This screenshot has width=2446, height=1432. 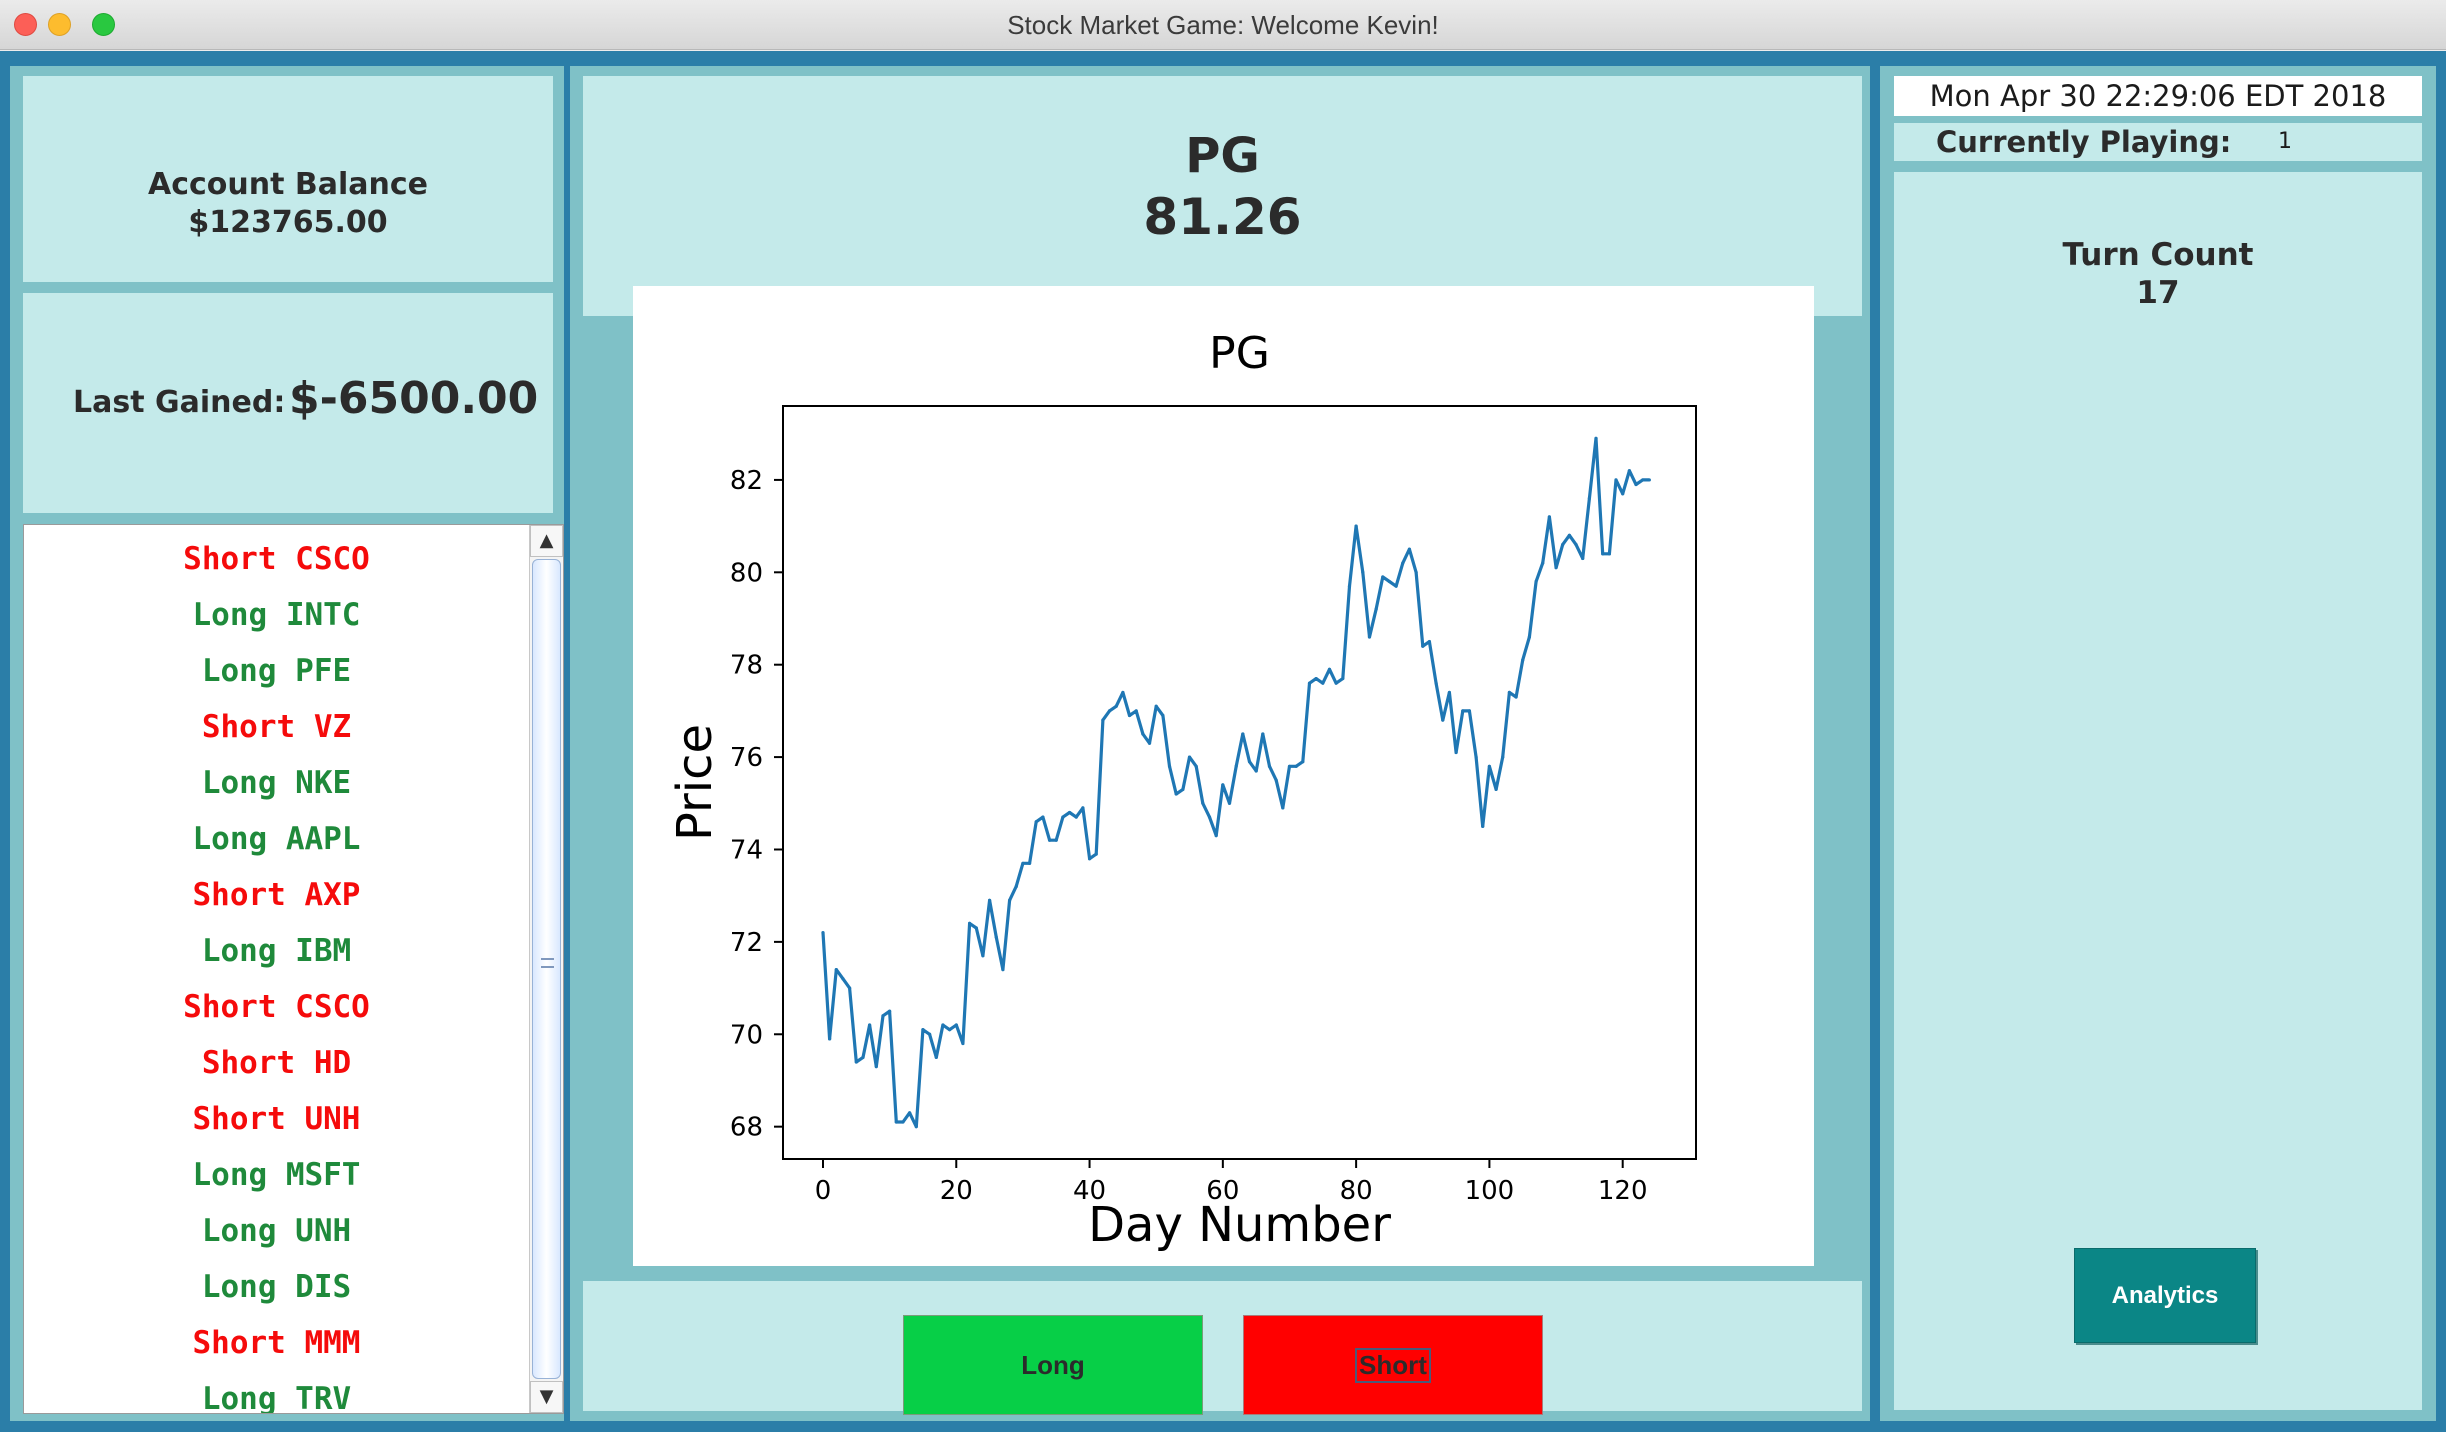 I want to click on long-button: Long, so click(x=1053, y=1365).